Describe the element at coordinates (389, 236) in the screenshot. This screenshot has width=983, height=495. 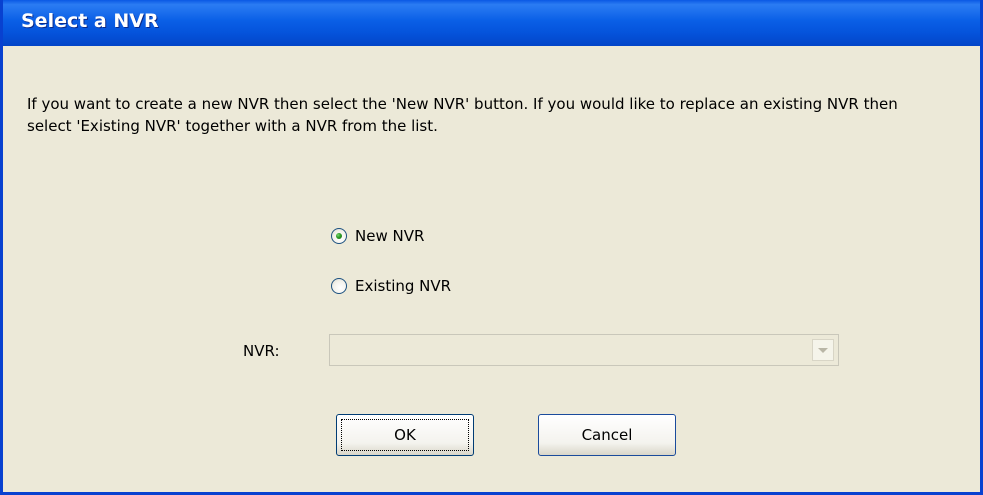
I see `new-nvr-label: New NVR` at that location.